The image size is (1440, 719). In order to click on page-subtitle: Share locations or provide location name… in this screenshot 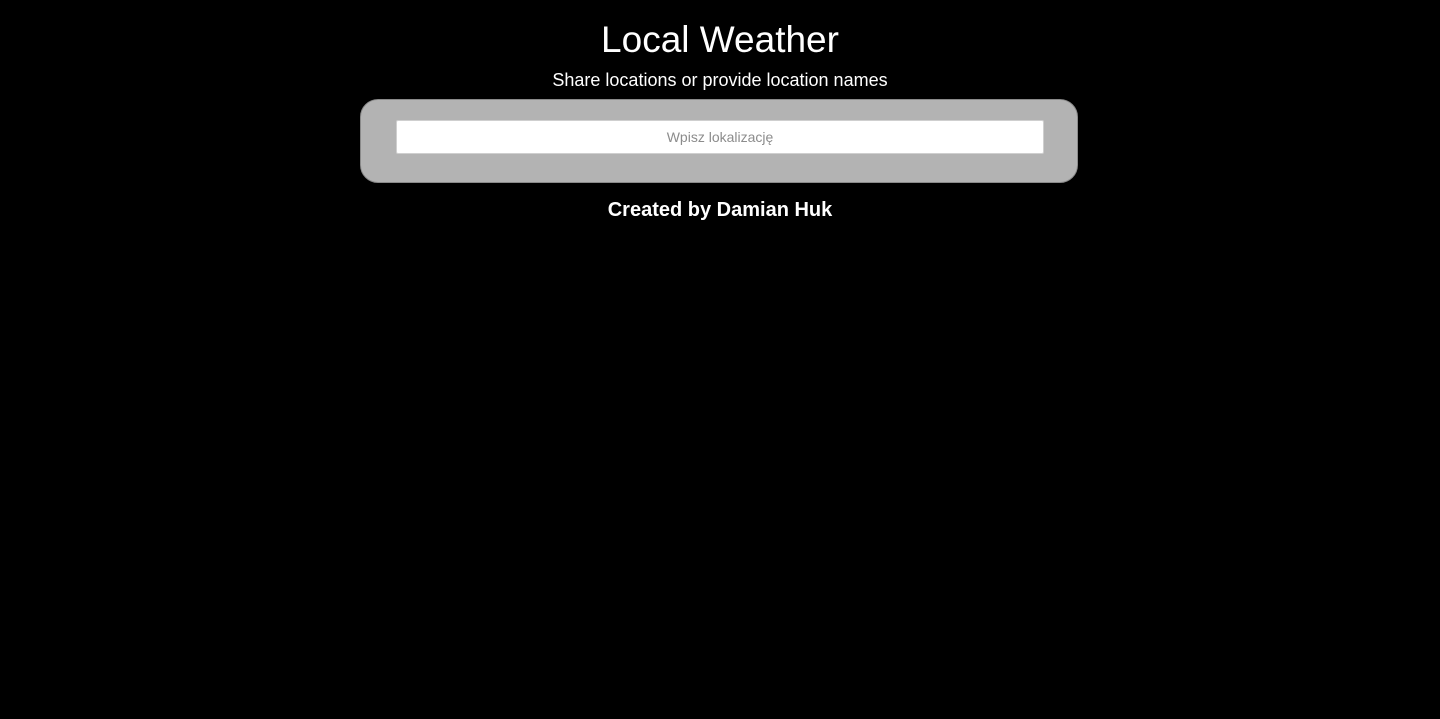, I will do `click(720, 80)`.